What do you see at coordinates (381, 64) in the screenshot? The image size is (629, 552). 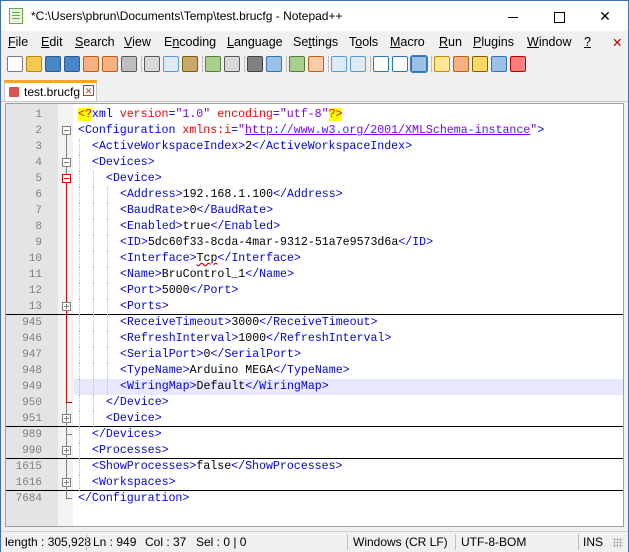 I see `word-wrap-icon` at bounding box center [381, 64].